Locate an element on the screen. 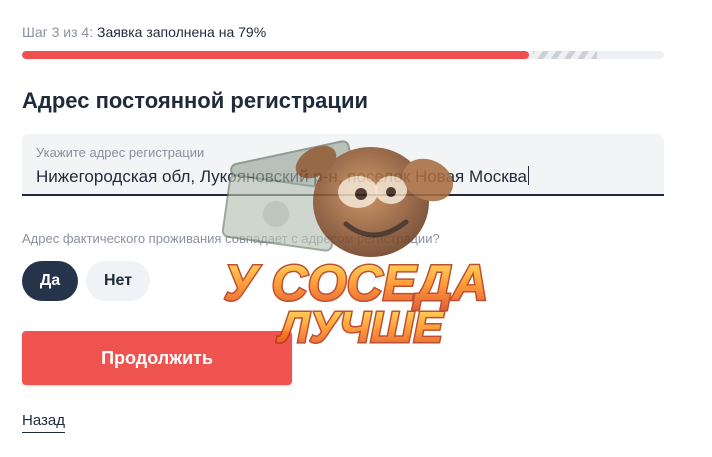 Image resolution: width=712 pixels, height=457 pixels. field-underline is located at coordinates (343, 195).